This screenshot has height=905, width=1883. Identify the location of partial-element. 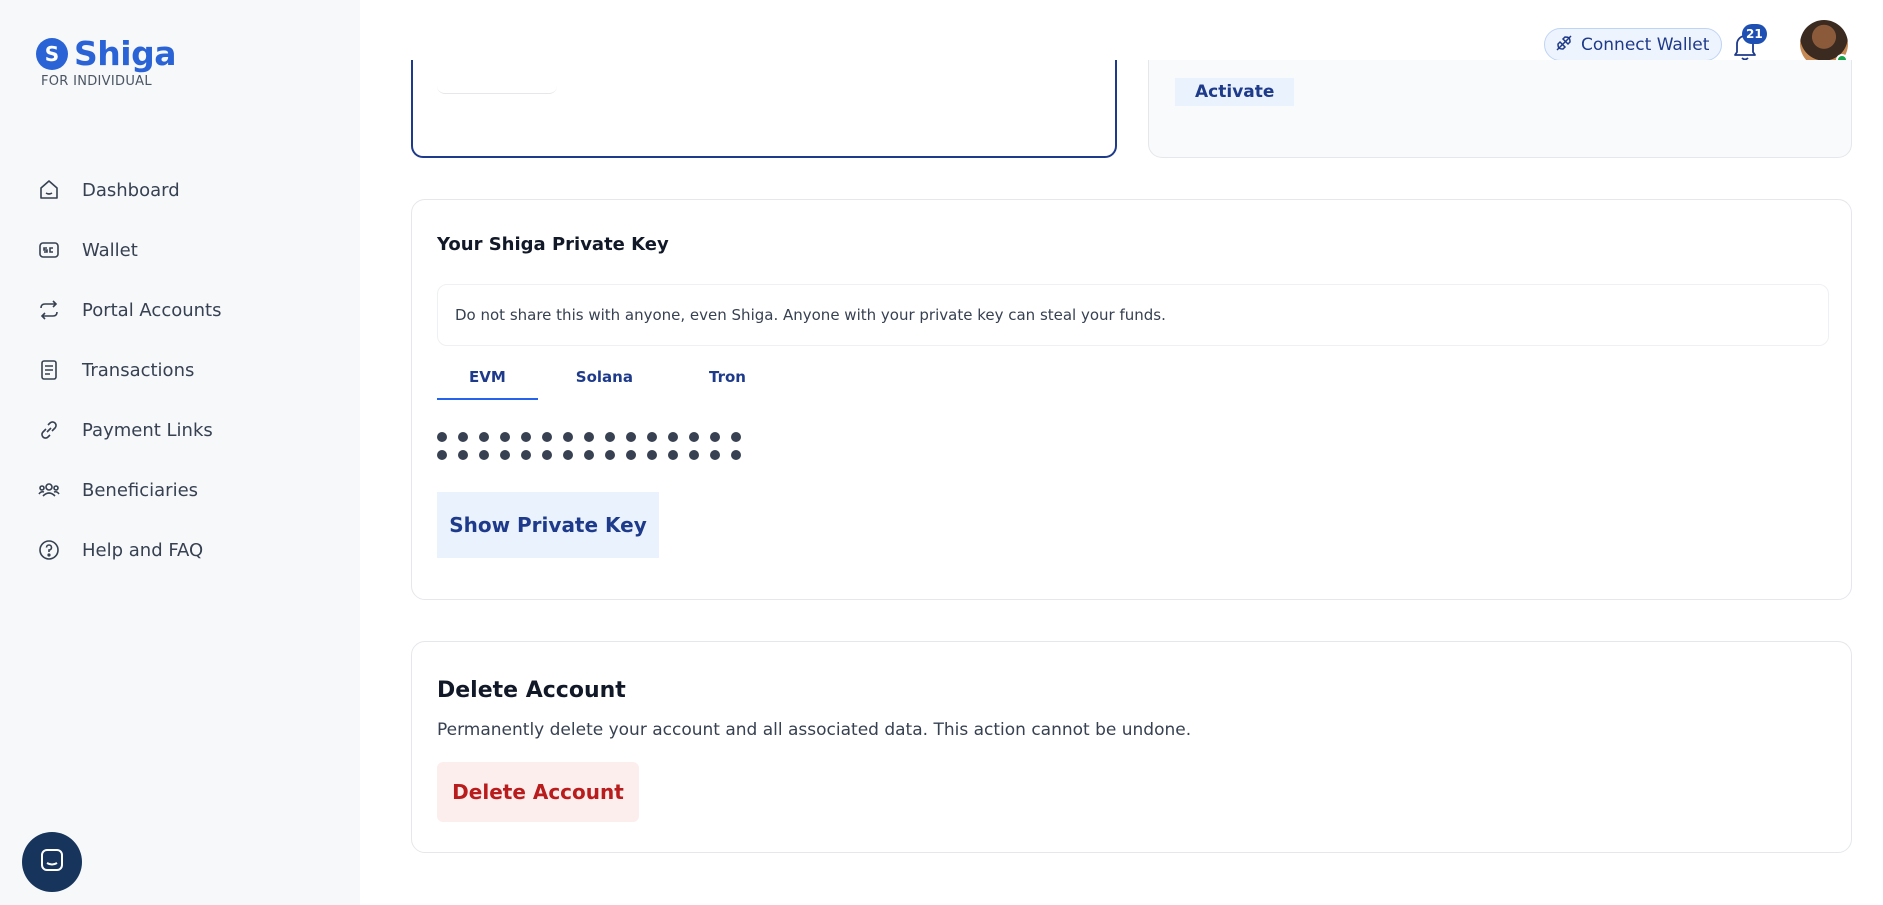
(497, 90).